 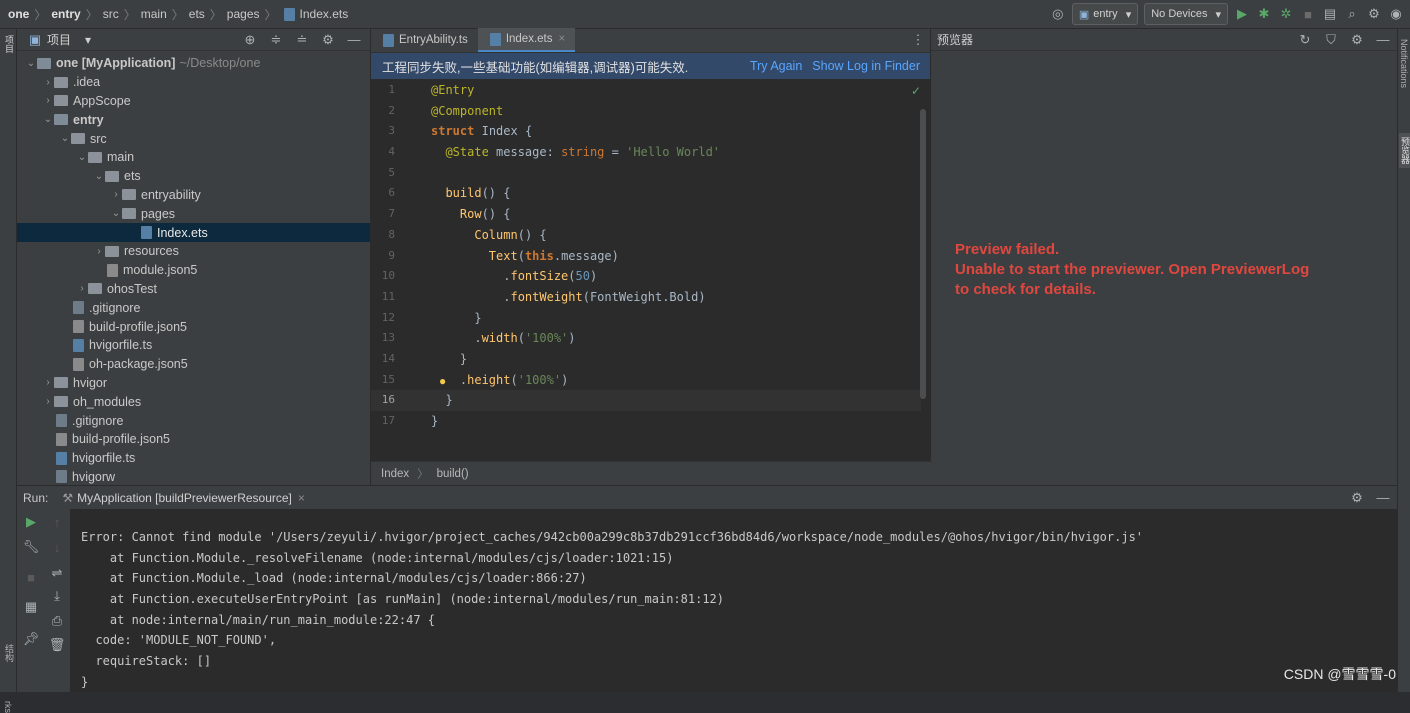 What do you see at coordinates (276, 40) in the screenshot?
I see `expand-all-icon: ≑` at bounding box center [276, 40].